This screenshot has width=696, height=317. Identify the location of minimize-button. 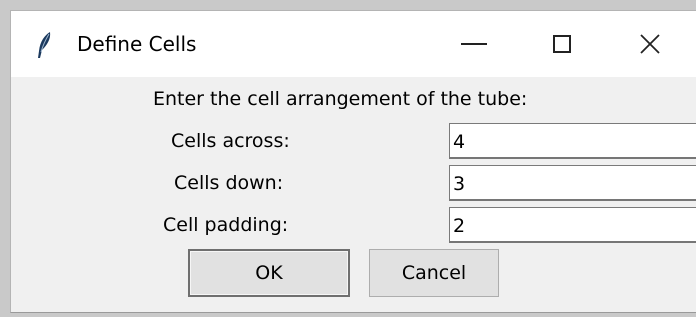
(474, 44).